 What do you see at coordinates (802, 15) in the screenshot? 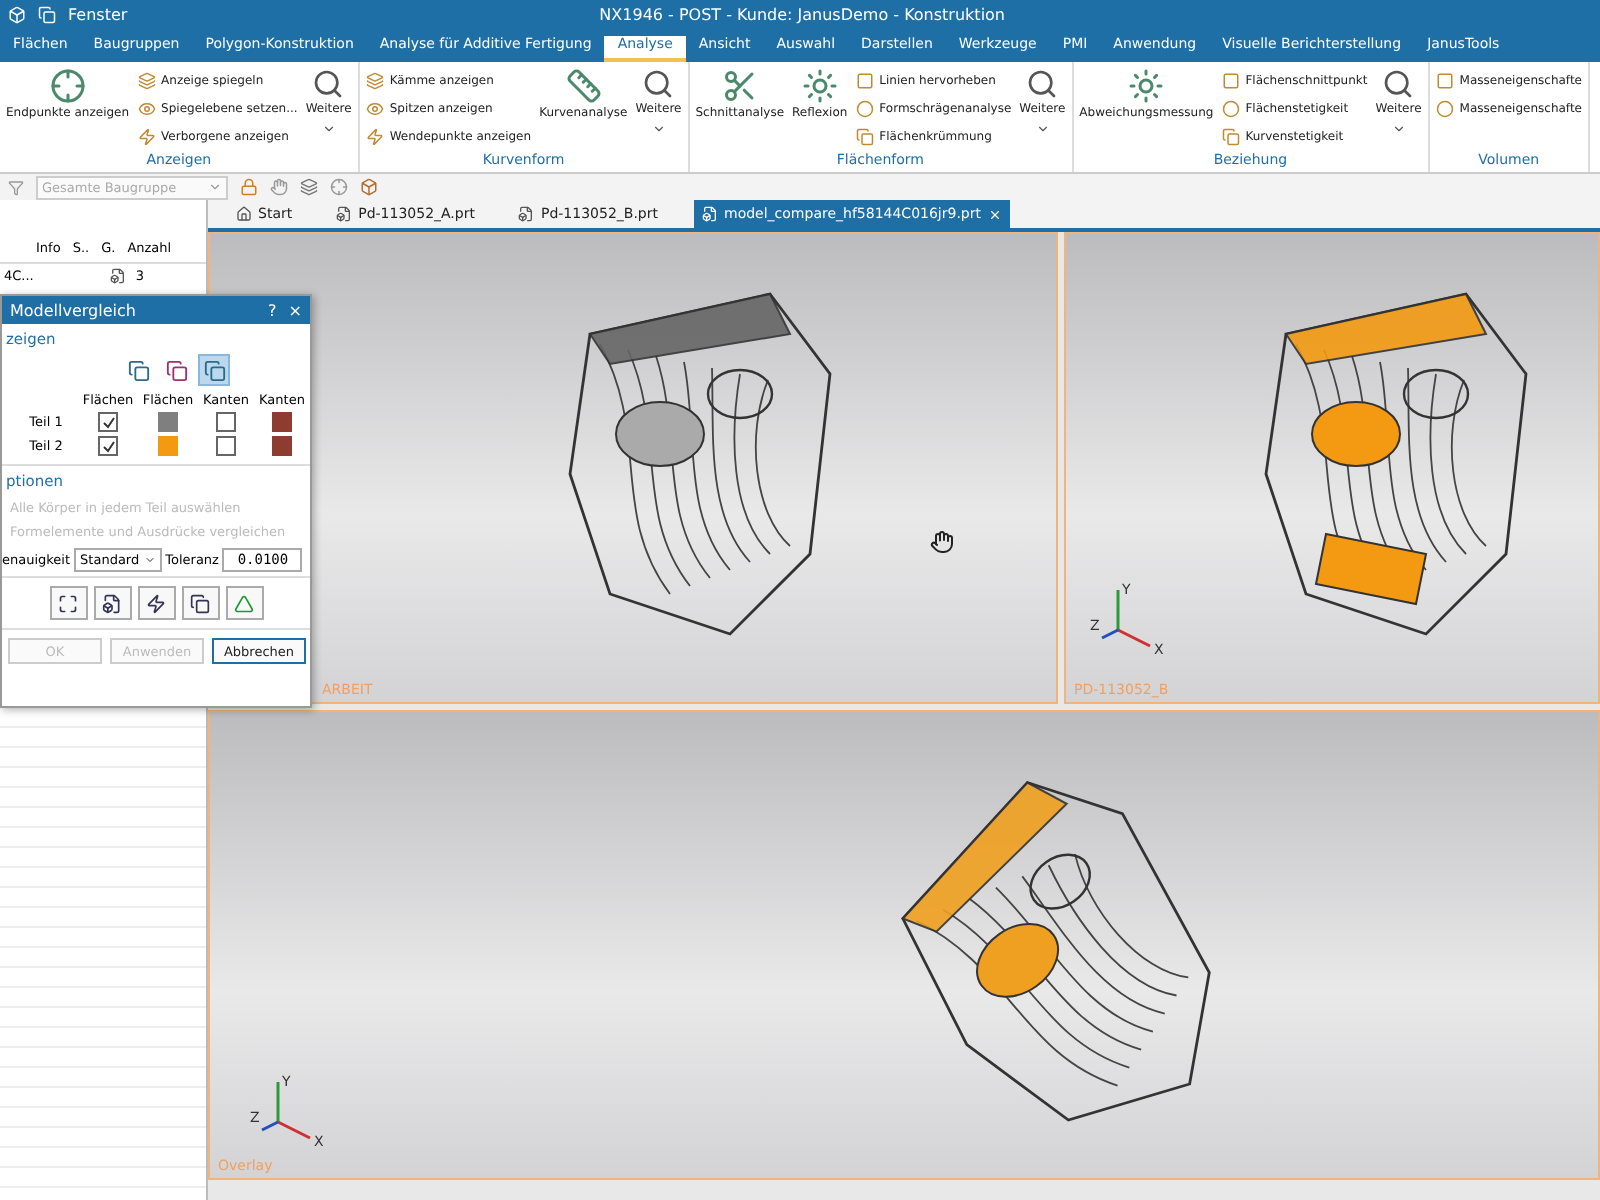
I see `window-title: NX1946 - POST - Kunde: JanusDemo - Konstruktion` at bounding box center [802, 15].